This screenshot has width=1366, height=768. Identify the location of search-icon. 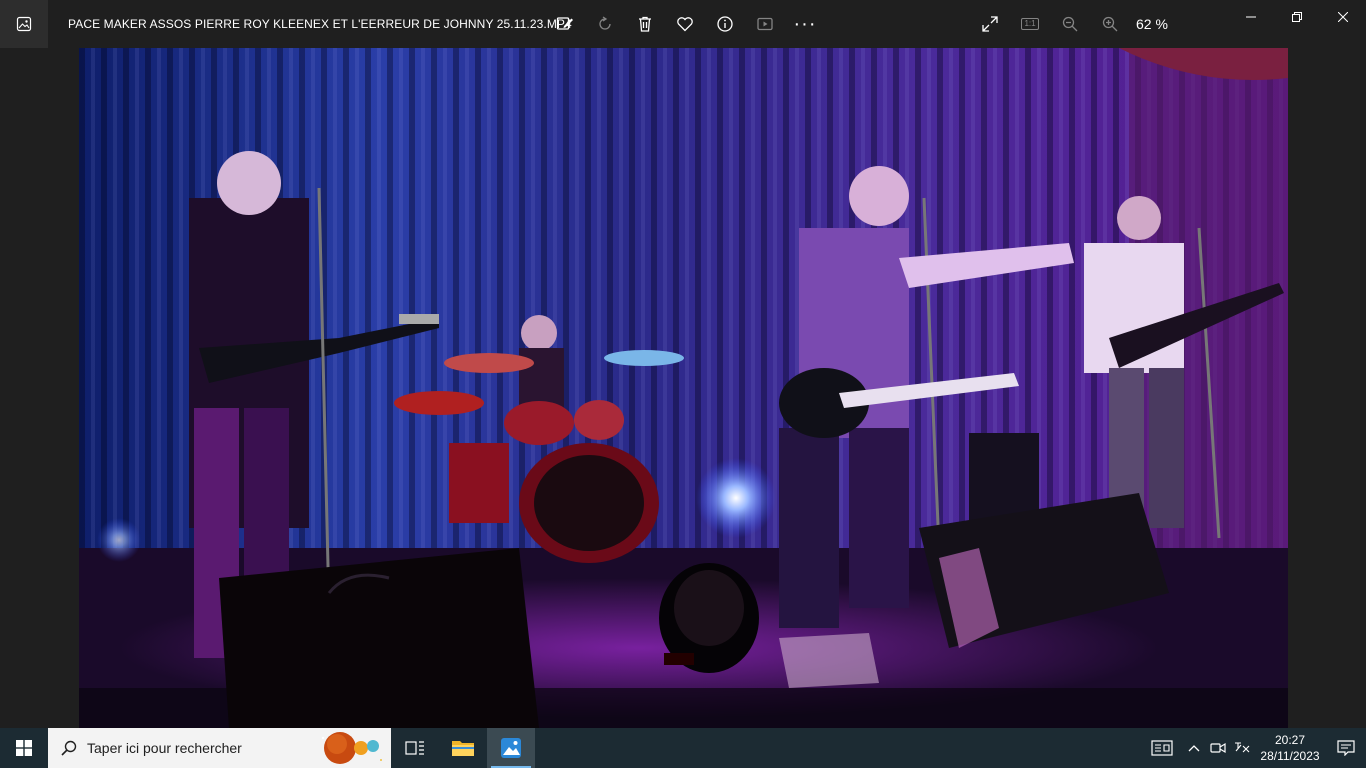
(69, 748).